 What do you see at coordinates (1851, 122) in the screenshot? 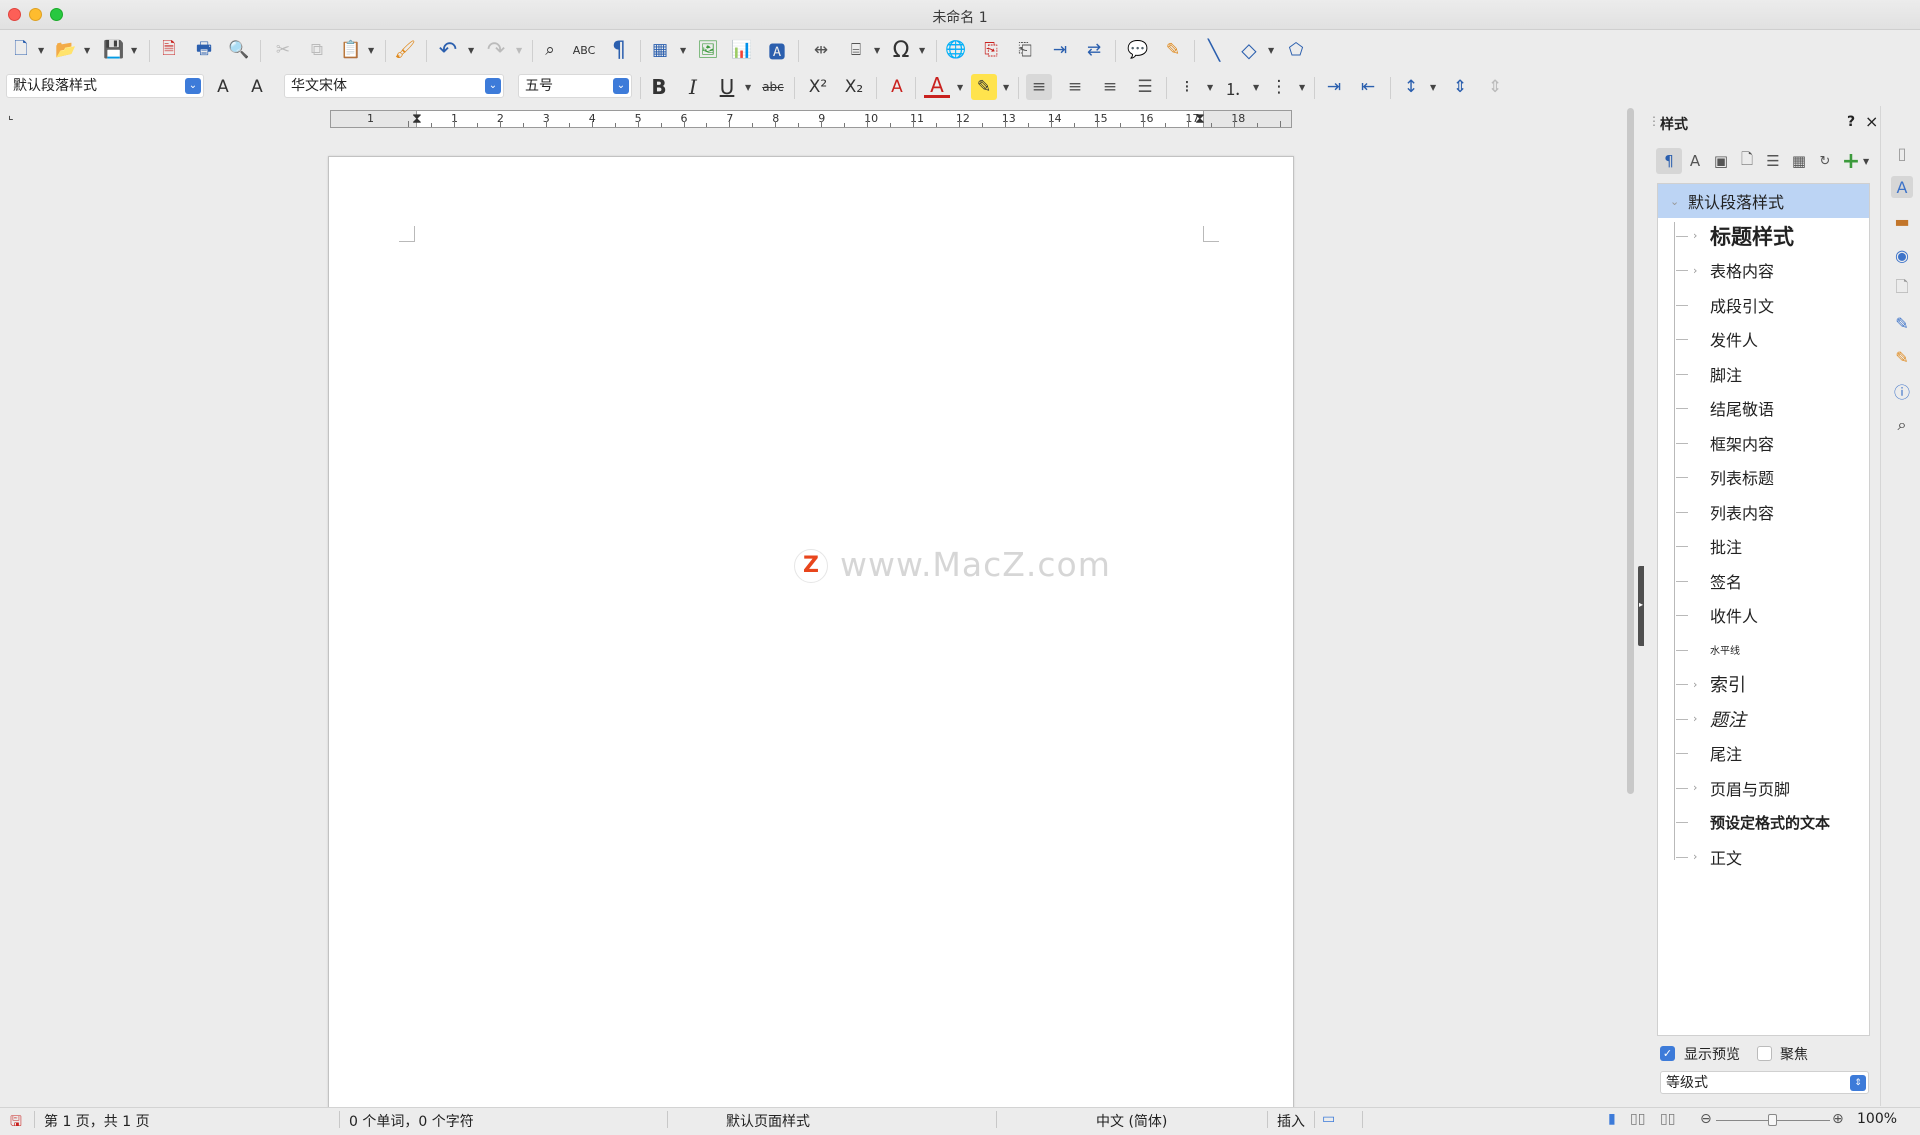
I see `help-icon: ?` at bounding box center [1851, 122].